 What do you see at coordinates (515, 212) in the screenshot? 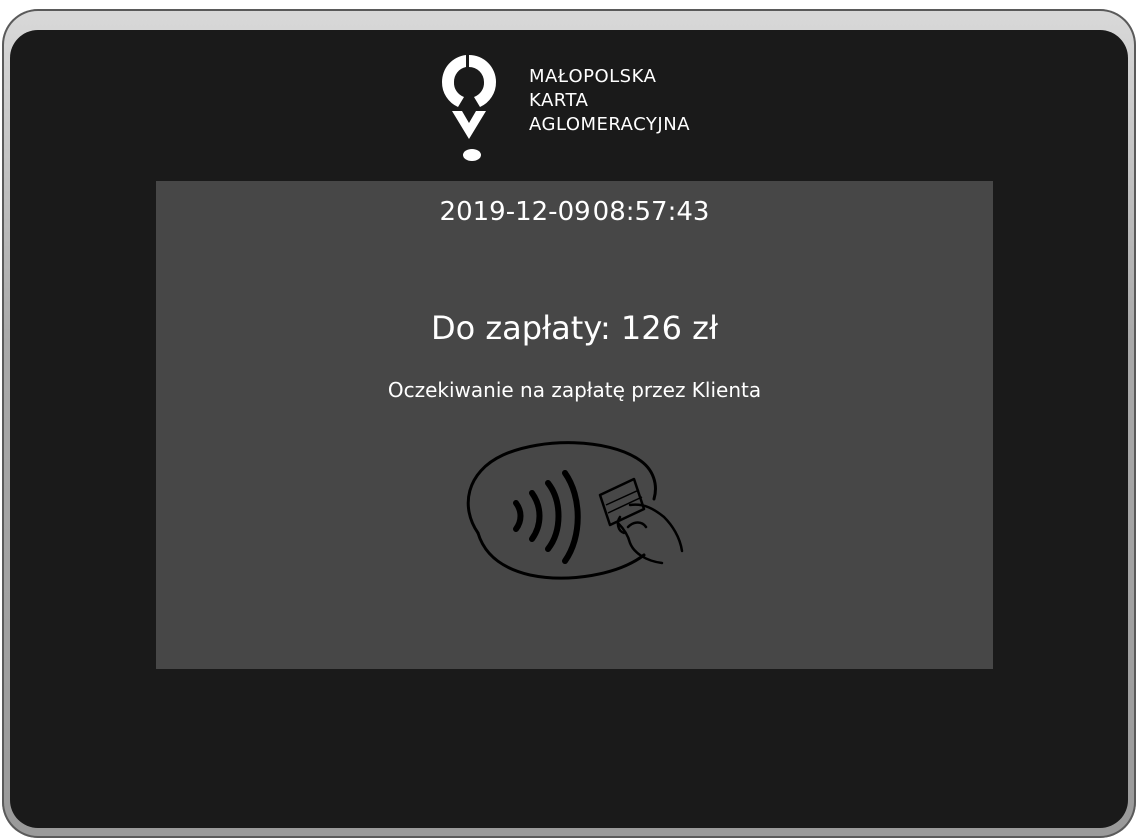
I see `date-text: 2019-12-09` at bounding box center [515, 212].